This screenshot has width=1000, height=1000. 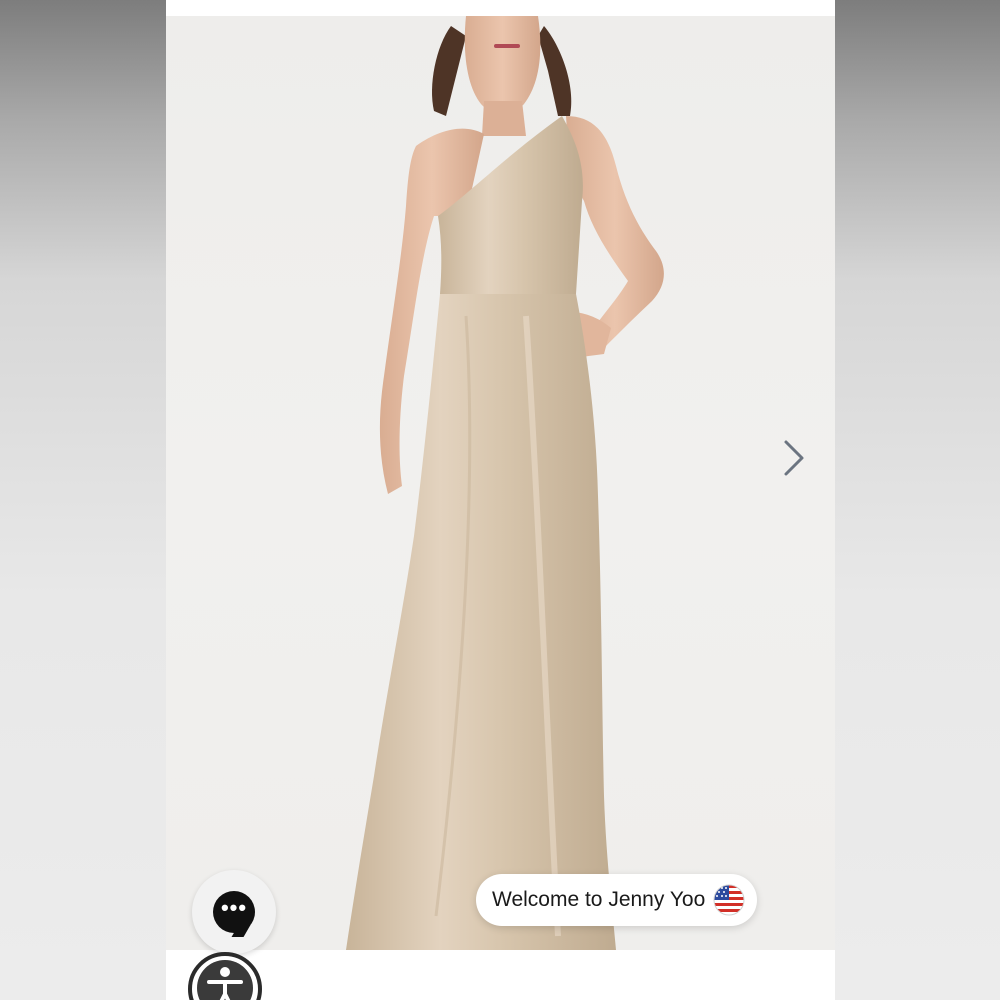 I want to click on us-flag-icon, so click(x=729, y=900).